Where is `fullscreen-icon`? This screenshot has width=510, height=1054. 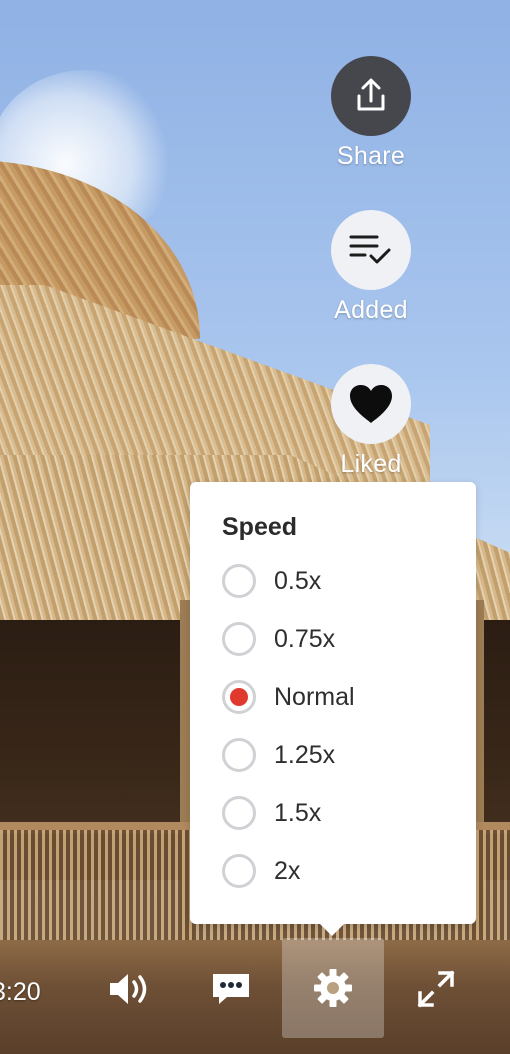
fullscreen-icon is located at coordinates (436, 989).